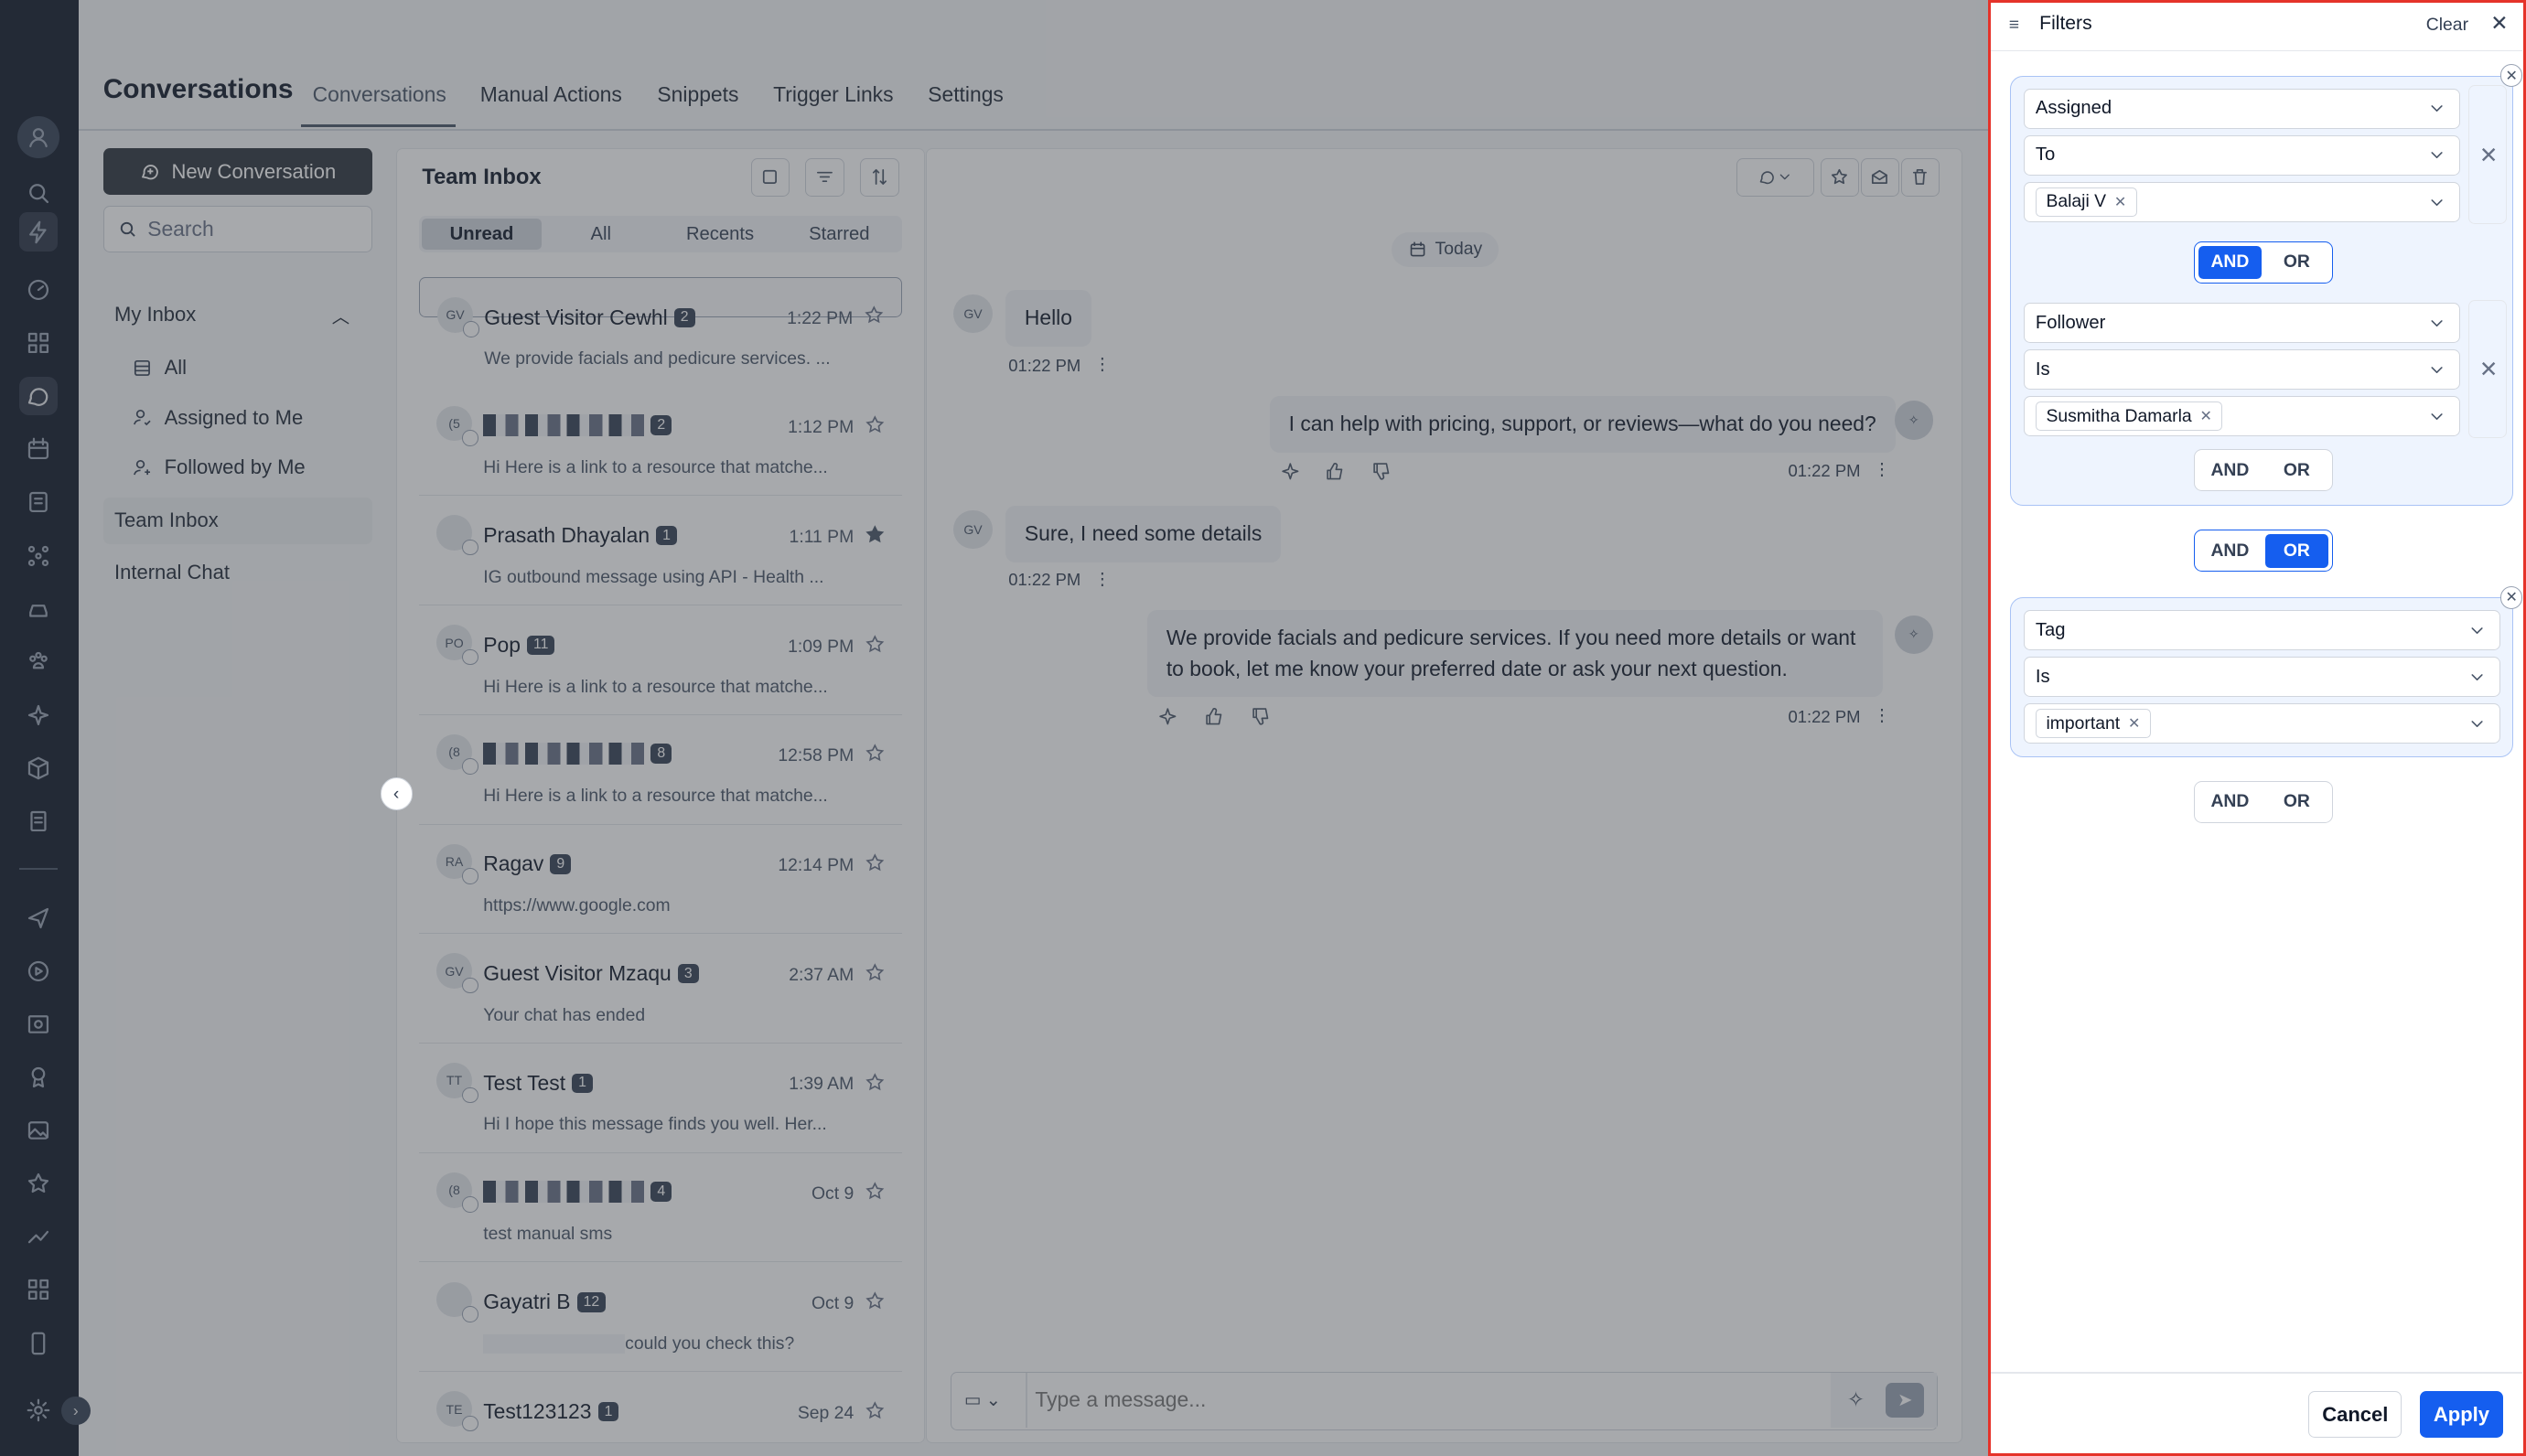  Describe the element at coordinates (2261, 630) in the screenshot. I see `condition-field-select: Tag` at that location.